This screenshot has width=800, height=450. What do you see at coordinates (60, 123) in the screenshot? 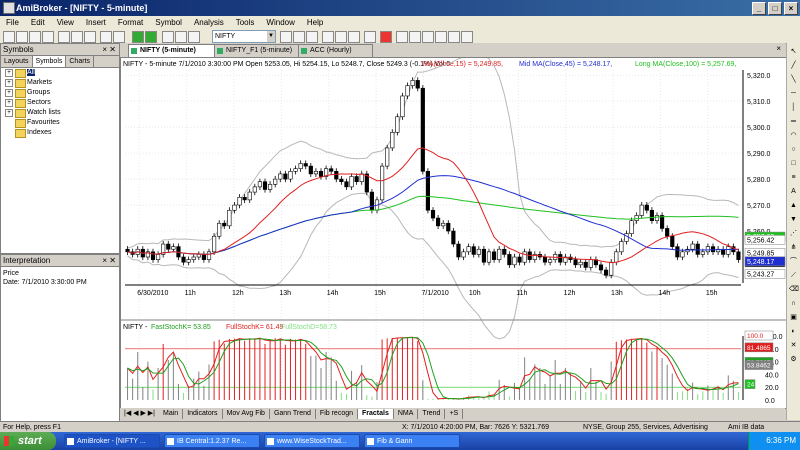
I see `tree-item-favourites: Favourites` at bounding box center [60, 123].